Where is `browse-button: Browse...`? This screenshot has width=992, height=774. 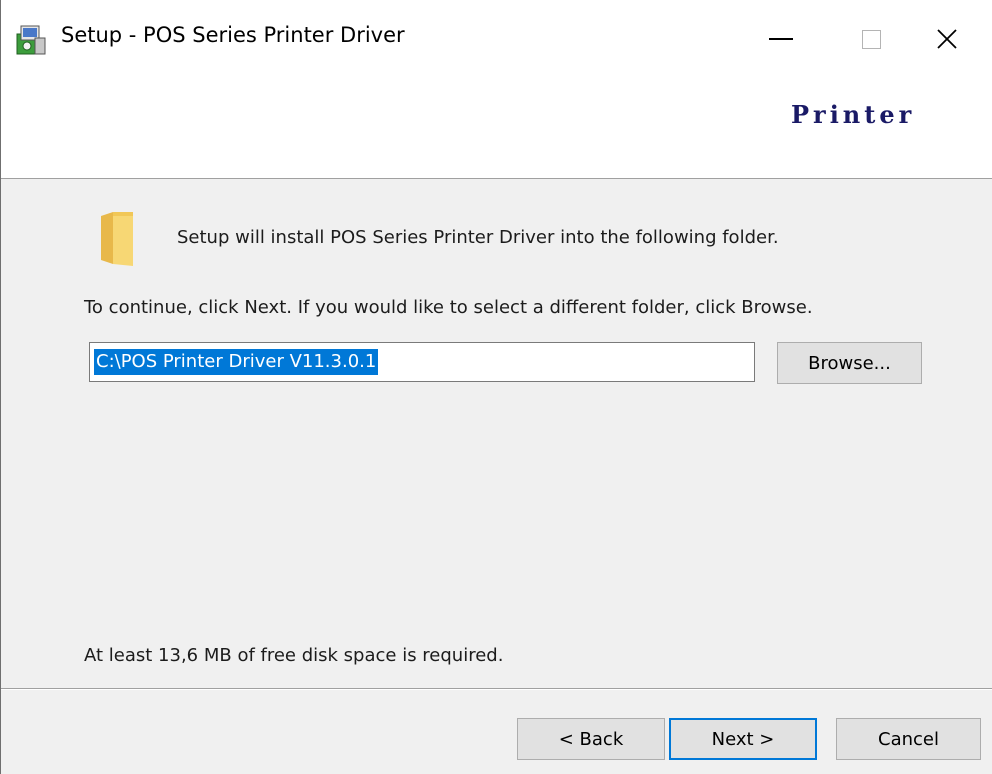 browse-button: Browse... is located at coordinates (849, 363).